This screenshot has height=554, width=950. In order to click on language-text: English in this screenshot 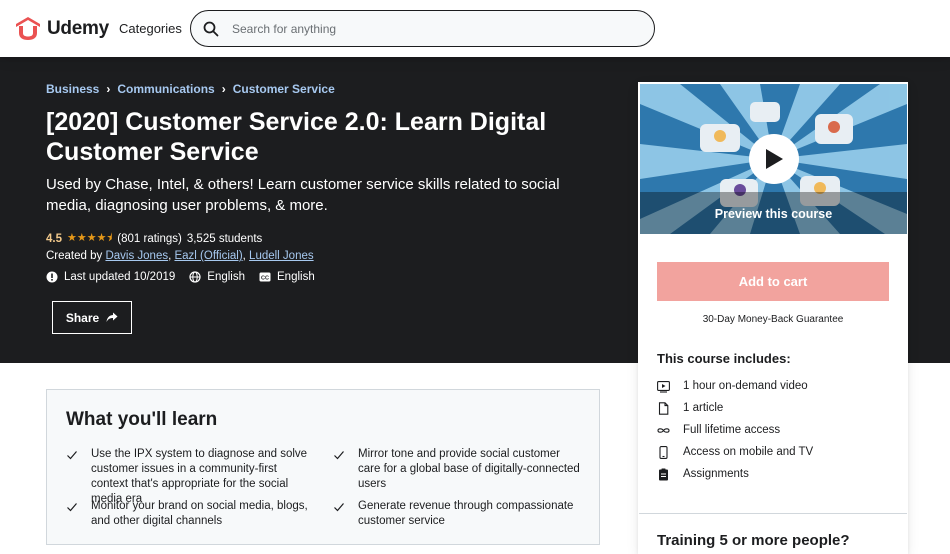, I will do `click(226, 277)`.